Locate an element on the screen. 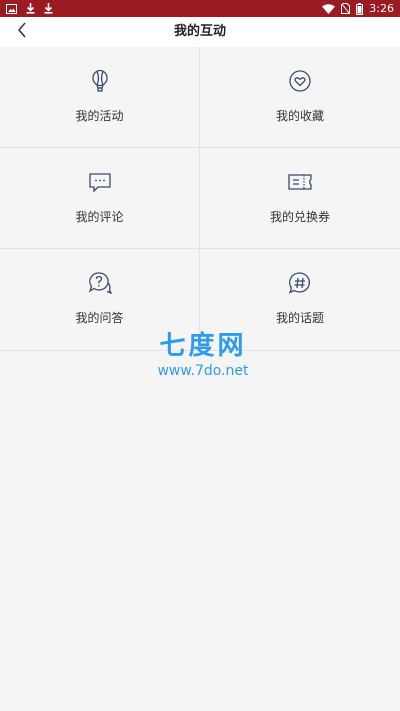 This screenshot has width=400, height=711. status-indicators: 3:26 is located at coordinates (358, 8).